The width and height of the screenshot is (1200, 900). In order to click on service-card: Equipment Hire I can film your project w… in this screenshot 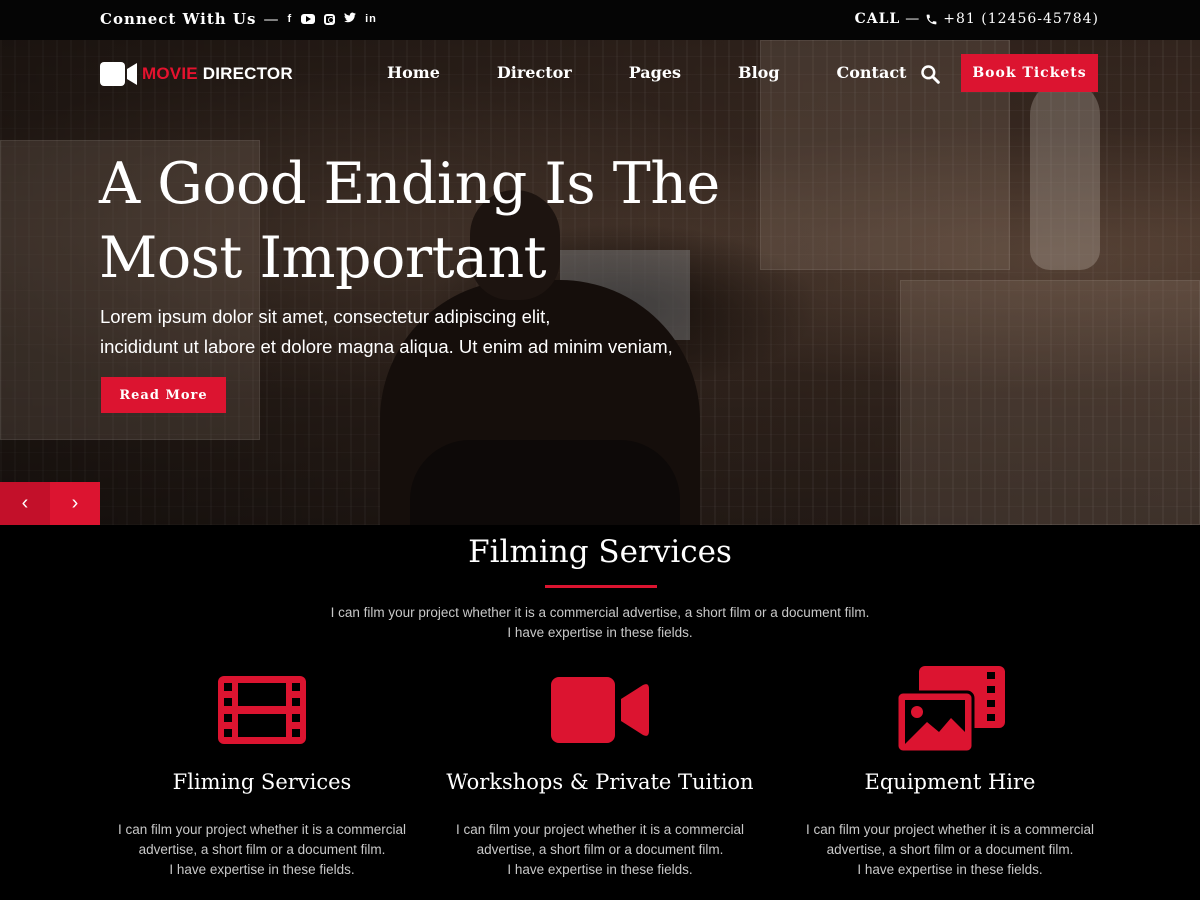, I will do `click(950, 770)`.